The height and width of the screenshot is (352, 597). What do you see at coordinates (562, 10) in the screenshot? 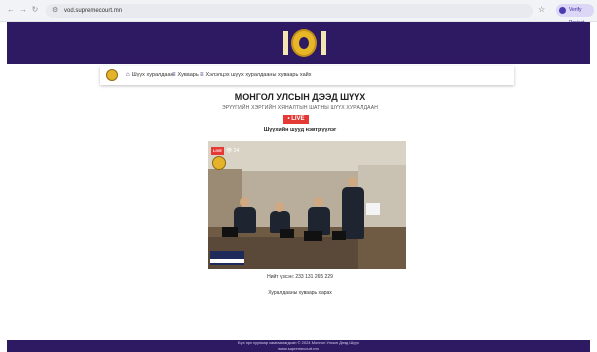
I see `avatar` at bounding box center [562, 10].